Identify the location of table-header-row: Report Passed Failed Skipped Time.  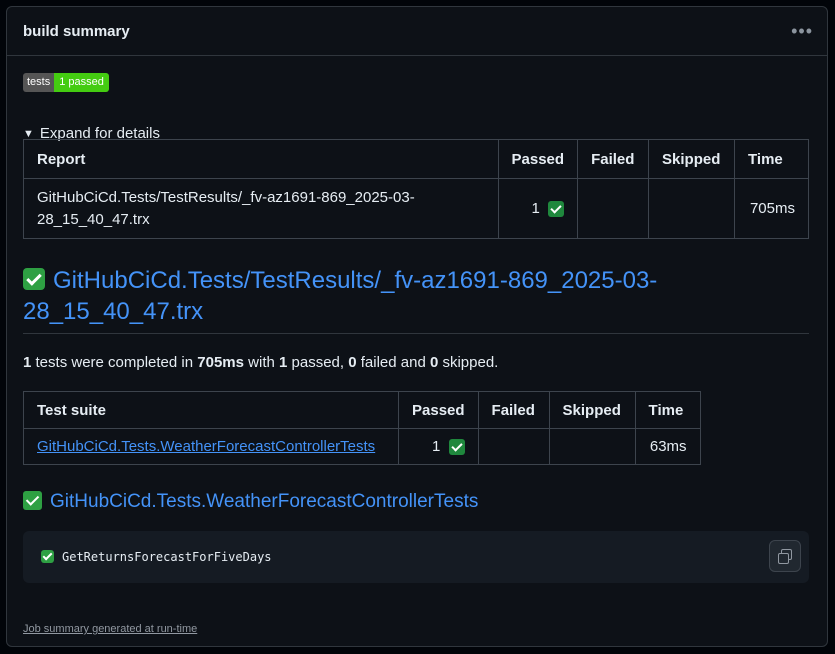
(416, 159).